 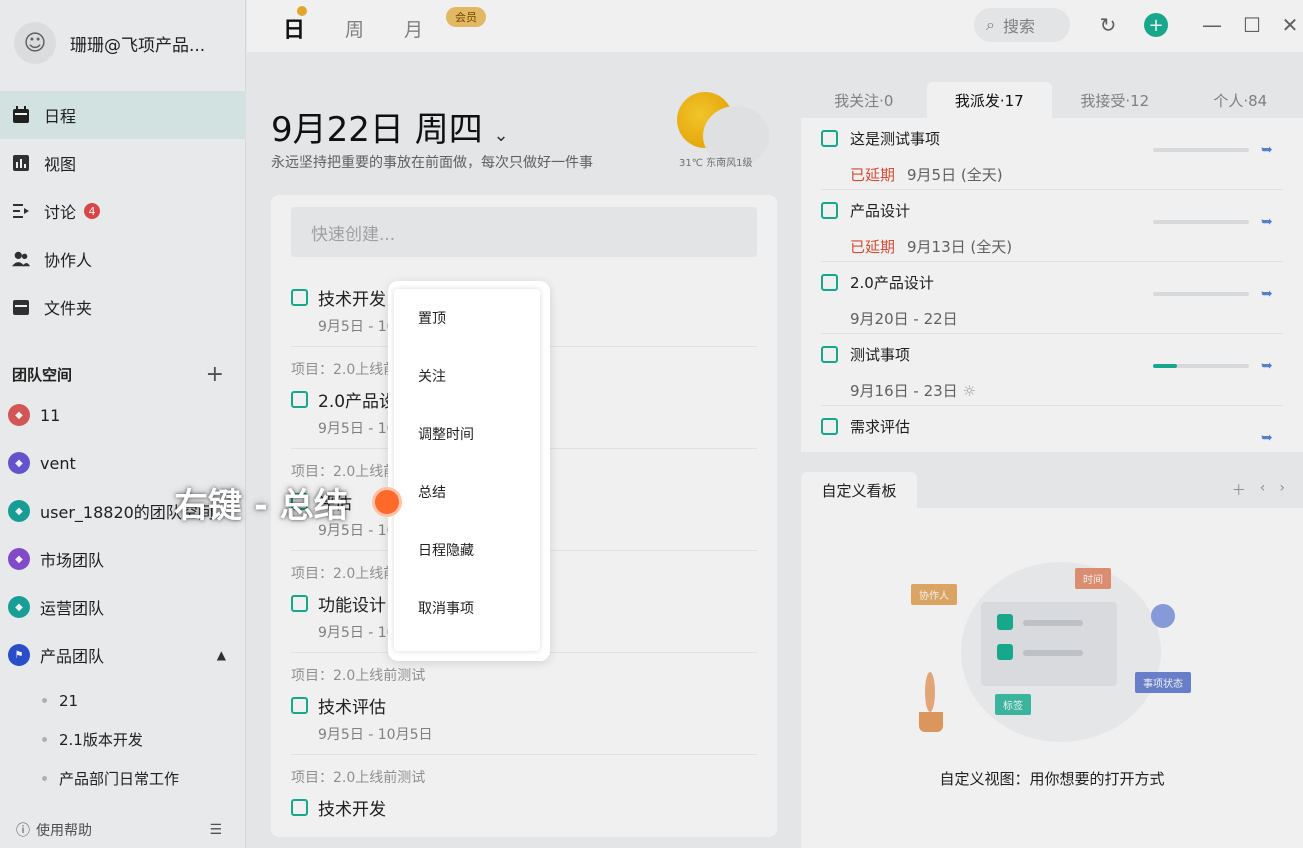 What do you see at coordinates (467, 550) in the screenshot?
I see `menu-item-hide: 日程隐藏` at bounding box center [467, 550].